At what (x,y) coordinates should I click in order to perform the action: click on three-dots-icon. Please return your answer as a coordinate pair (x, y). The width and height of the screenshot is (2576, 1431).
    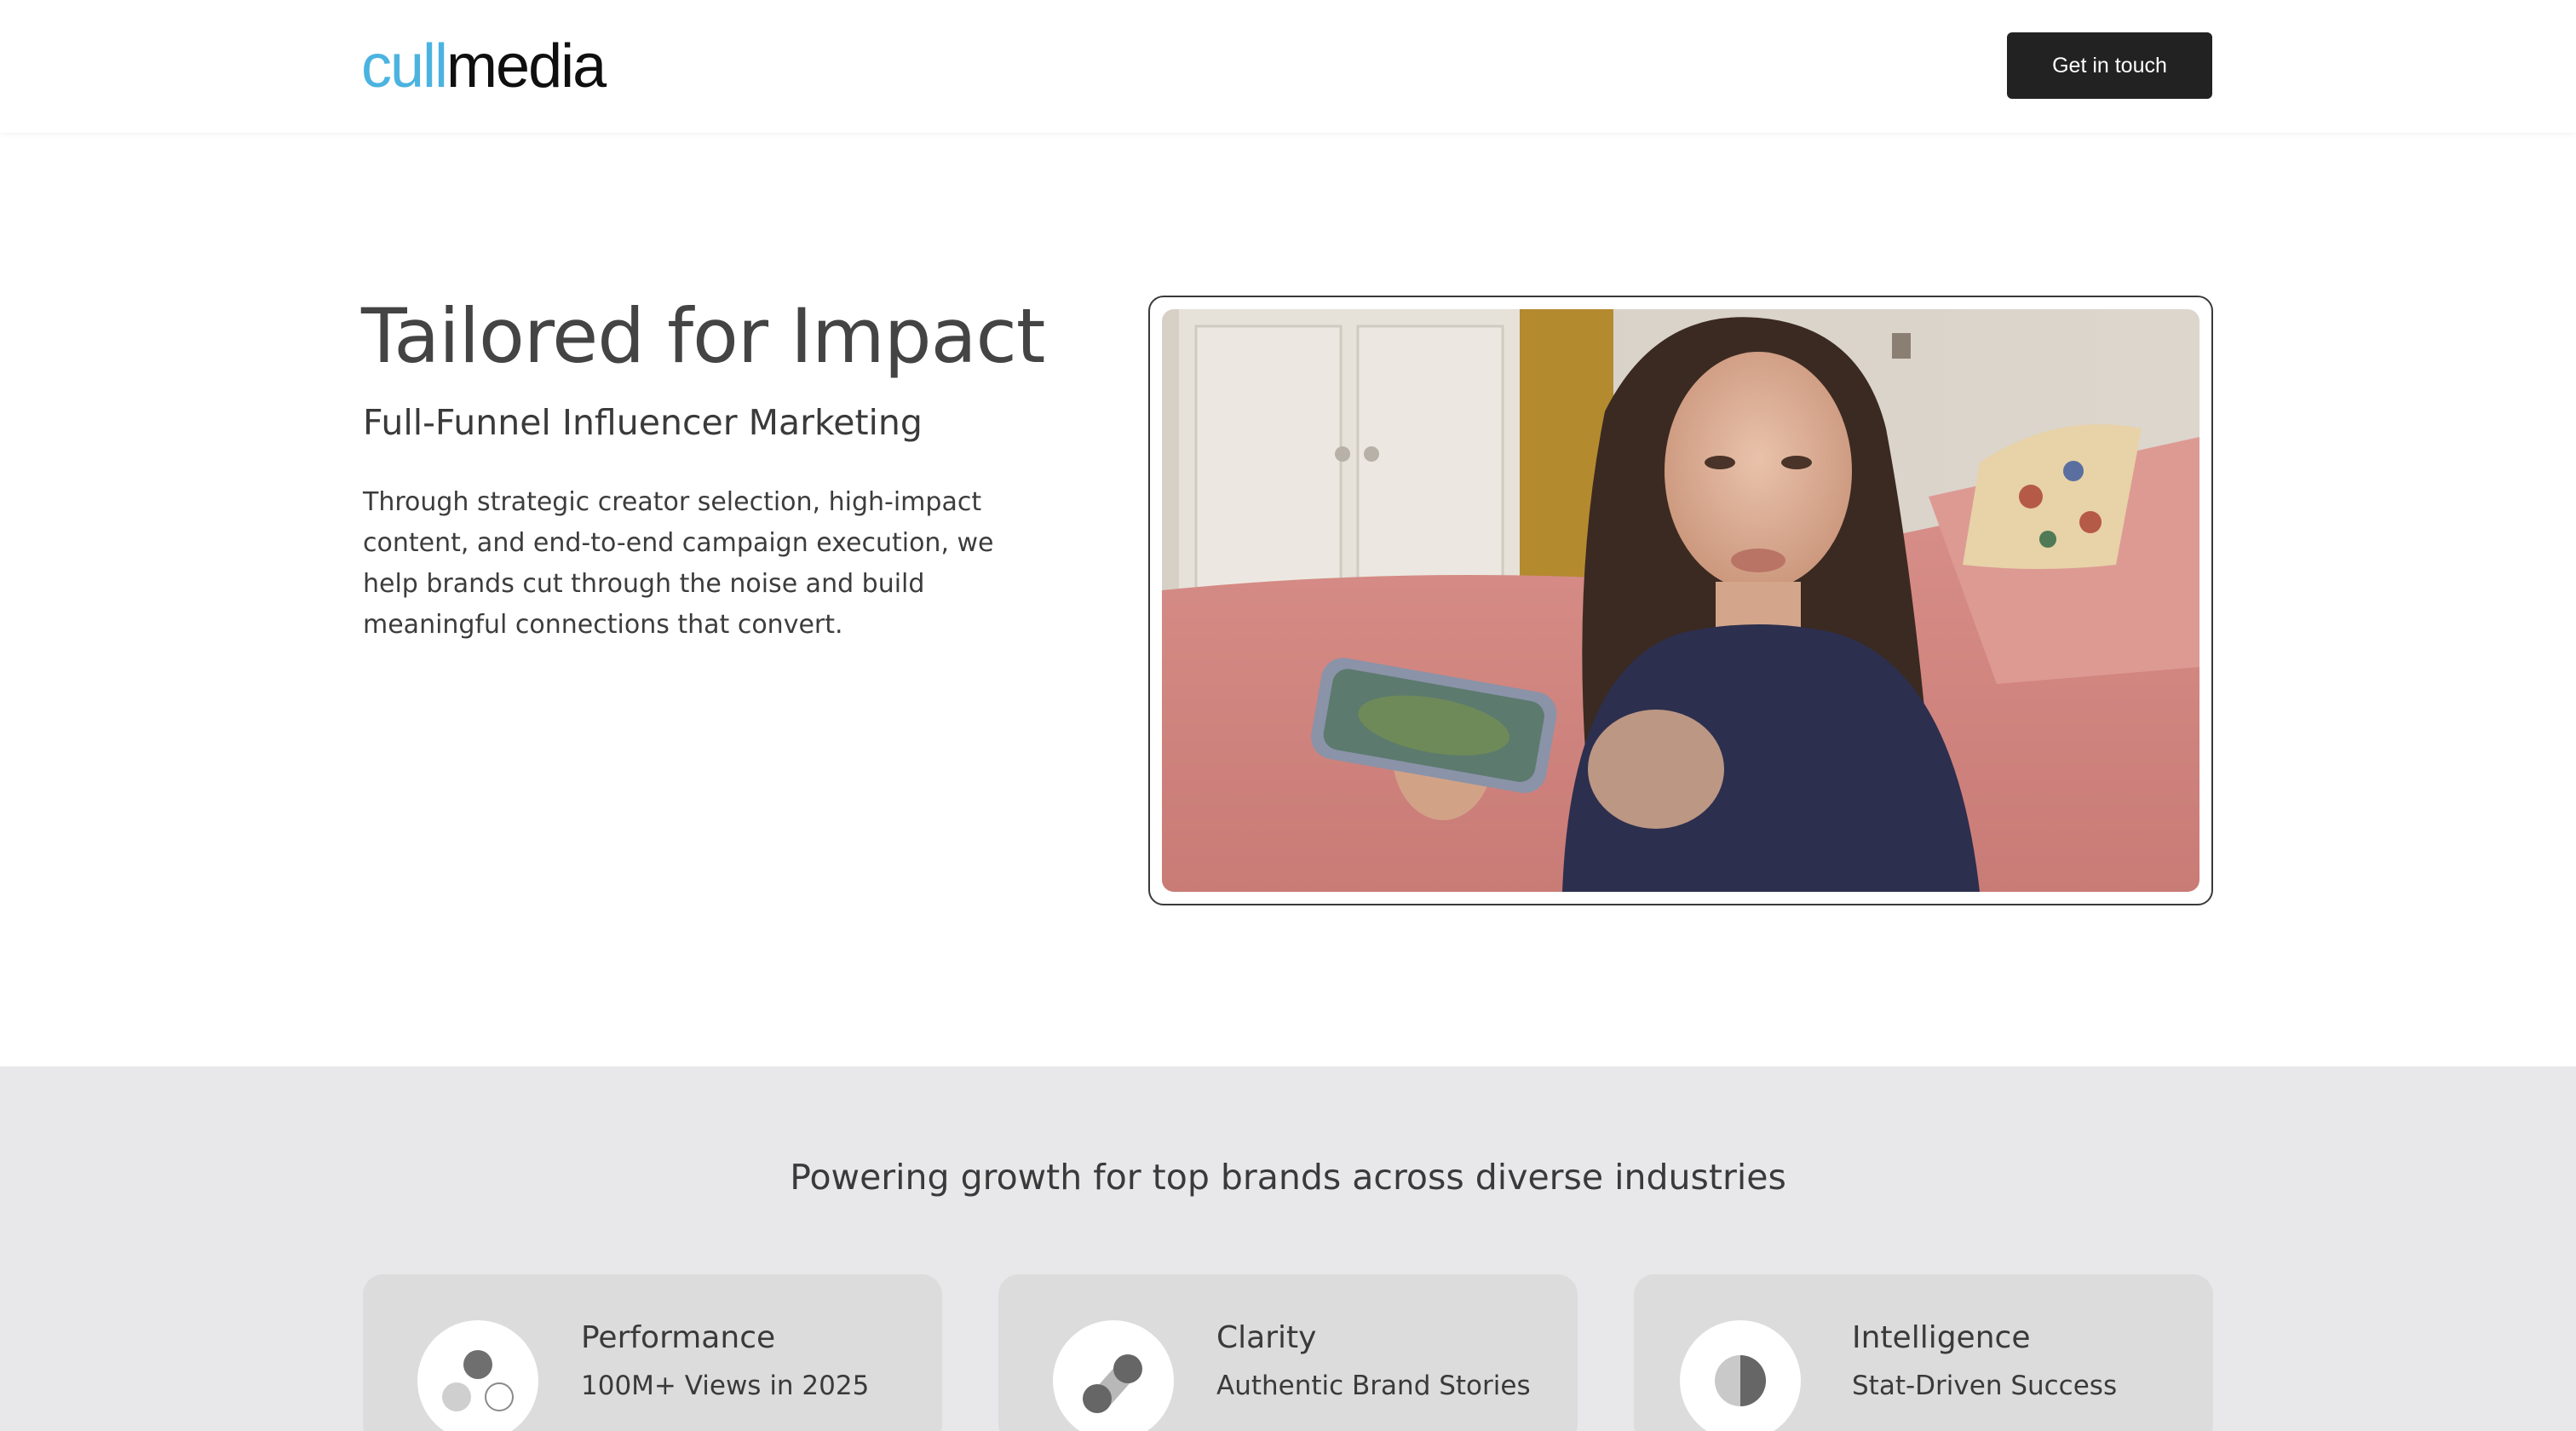
    Looking at the image, I should click on (478, 1375).